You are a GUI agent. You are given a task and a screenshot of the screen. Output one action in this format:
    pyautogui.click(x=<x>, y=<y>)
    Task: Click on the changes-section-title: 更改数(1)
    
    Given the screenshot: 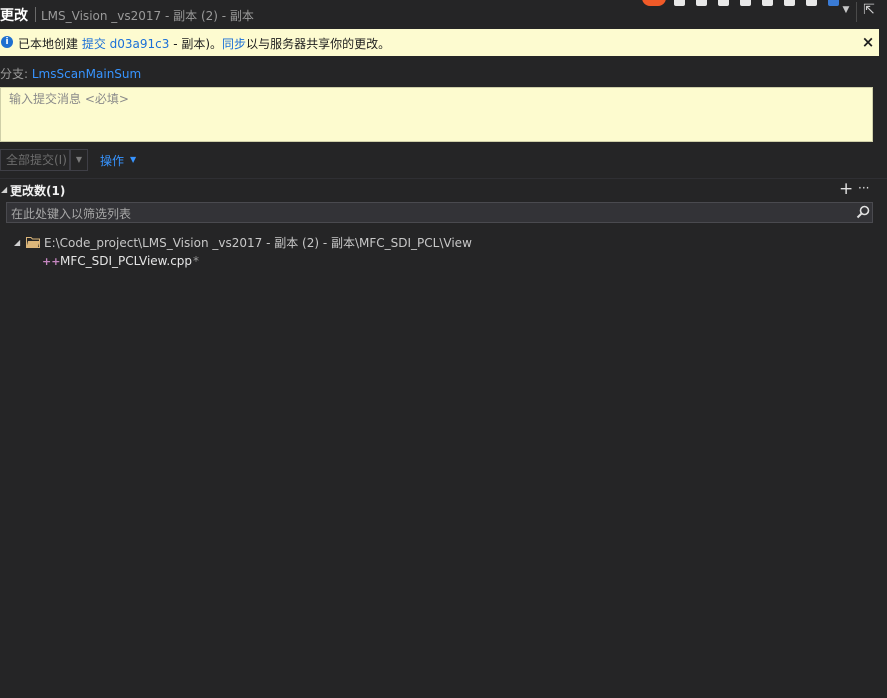 What is the action you would take?
    pyautogui.click(x=37, y=190)
    